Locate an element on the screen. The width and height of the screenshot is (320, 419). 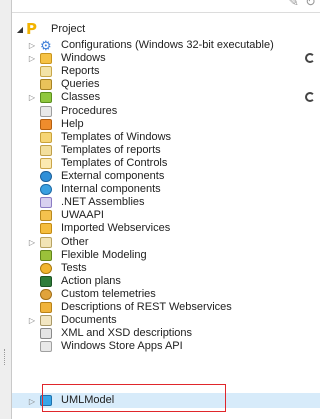
tree-item: Procedures is located at coordinates (166, 111).